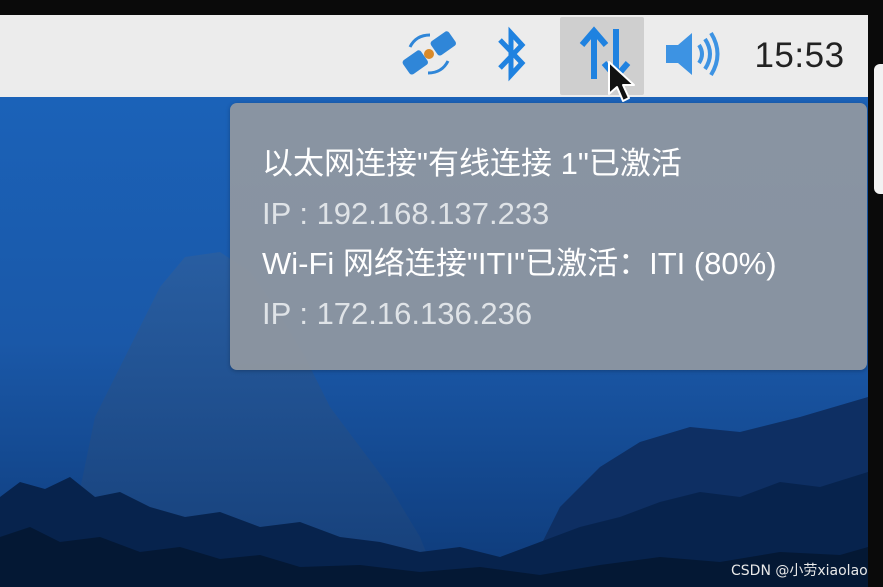 This screenshot has height=587, width=883. I want to click on app-indicator-tray-button, so click(429, 56).